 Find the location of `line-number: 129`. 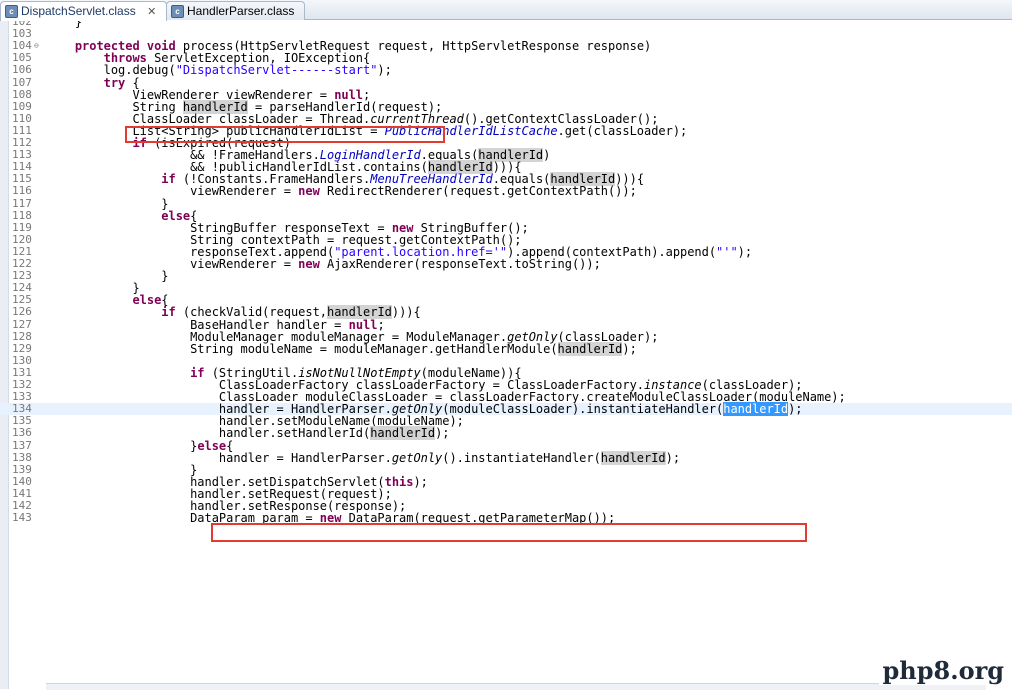

line-number: 129 is located at coordinates (22, 348).